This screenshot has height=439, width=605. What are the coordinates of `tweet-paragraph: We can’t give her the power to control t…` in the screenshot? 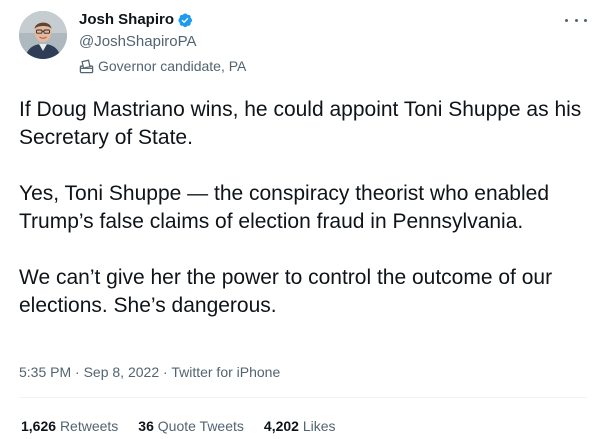 It's located at (286, 291).